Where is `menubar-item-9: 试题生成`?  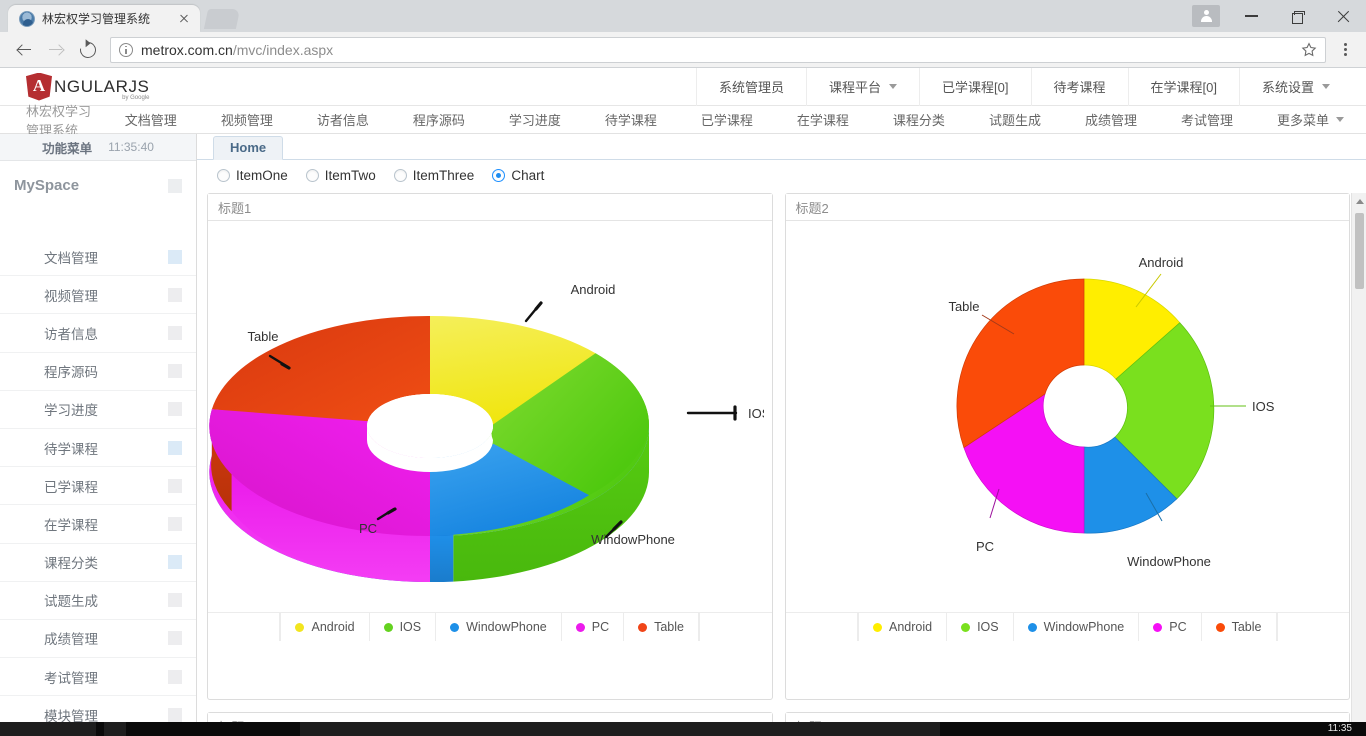 menubar-item-9: 试题生成 is located at coordinates (1015, 119).